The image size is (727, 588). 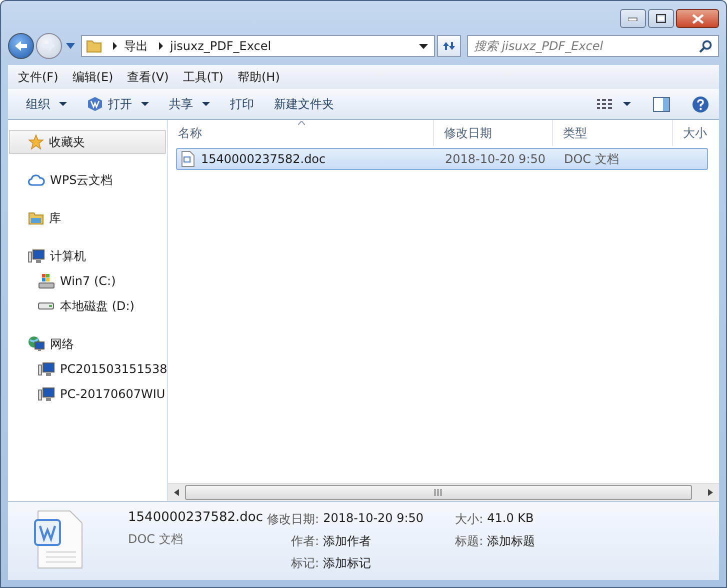 What do you see at coordinates (203, 77) in the screenshot?
I see `menu-item: 工具(T)` at bounding box center [203, 77].